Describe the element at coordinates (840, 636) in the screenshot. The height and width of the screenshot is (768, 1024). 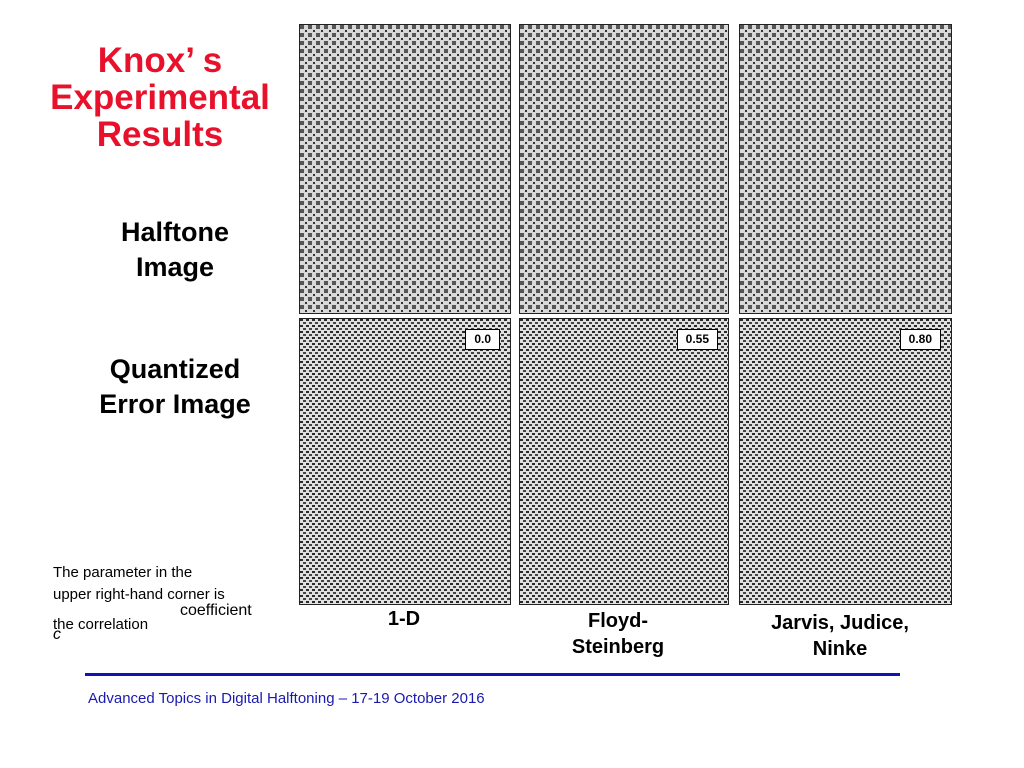
I see `column-label-jarvis: Jarvis, Judice, Ninke` at that location.